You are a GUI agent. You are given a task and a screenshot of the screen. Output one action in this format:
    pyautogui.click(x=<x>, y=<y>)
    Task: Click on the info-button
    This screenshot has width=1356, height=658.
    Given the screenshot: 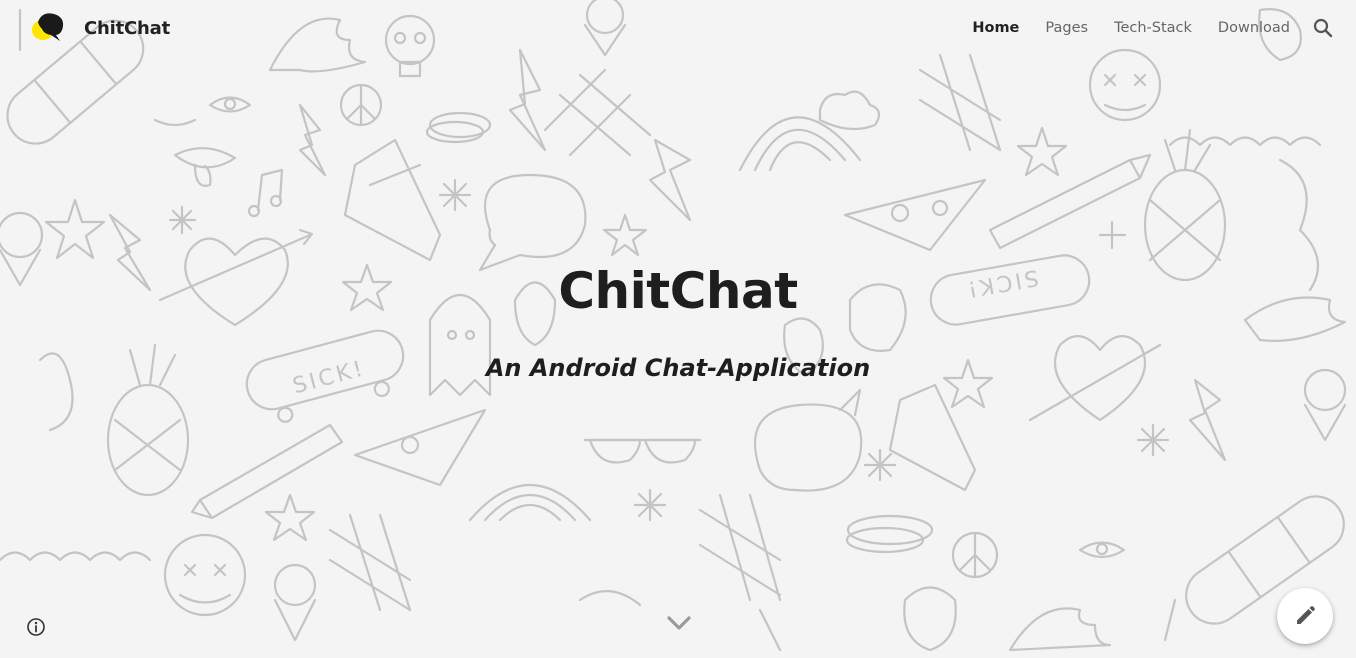 What is the action you would take?
    pyautogui.click(x=36, y=627)
    